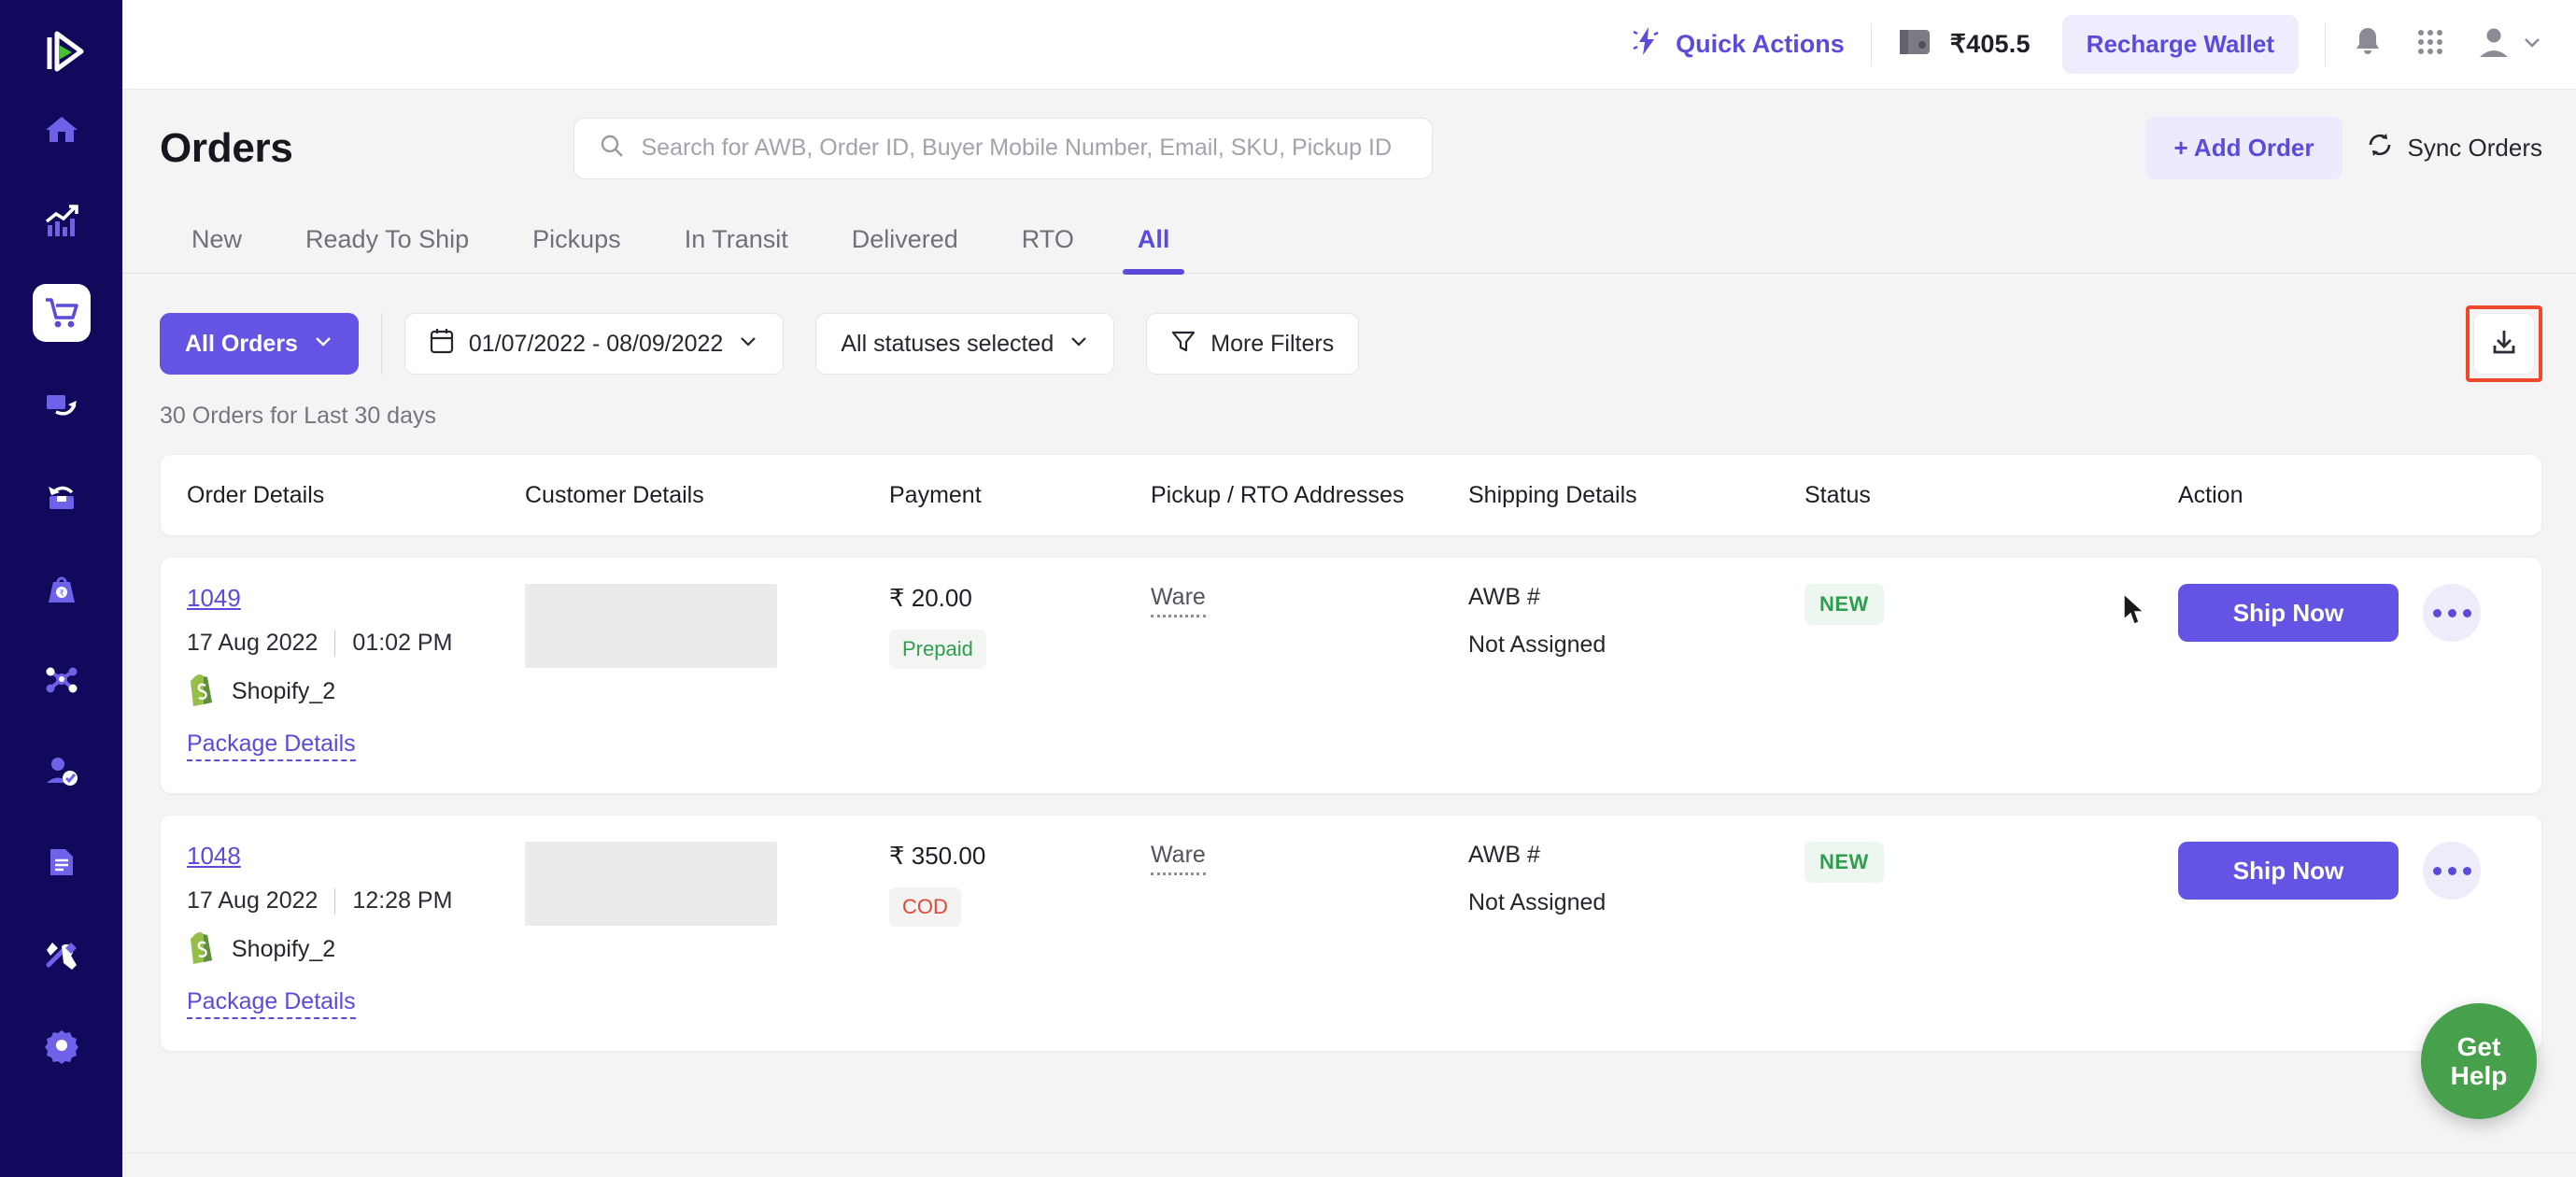 Image resolution: width=2576 pixels, height=1177 pixels. I want to click on all-orders-filter: All Orders, so click(259, 344).